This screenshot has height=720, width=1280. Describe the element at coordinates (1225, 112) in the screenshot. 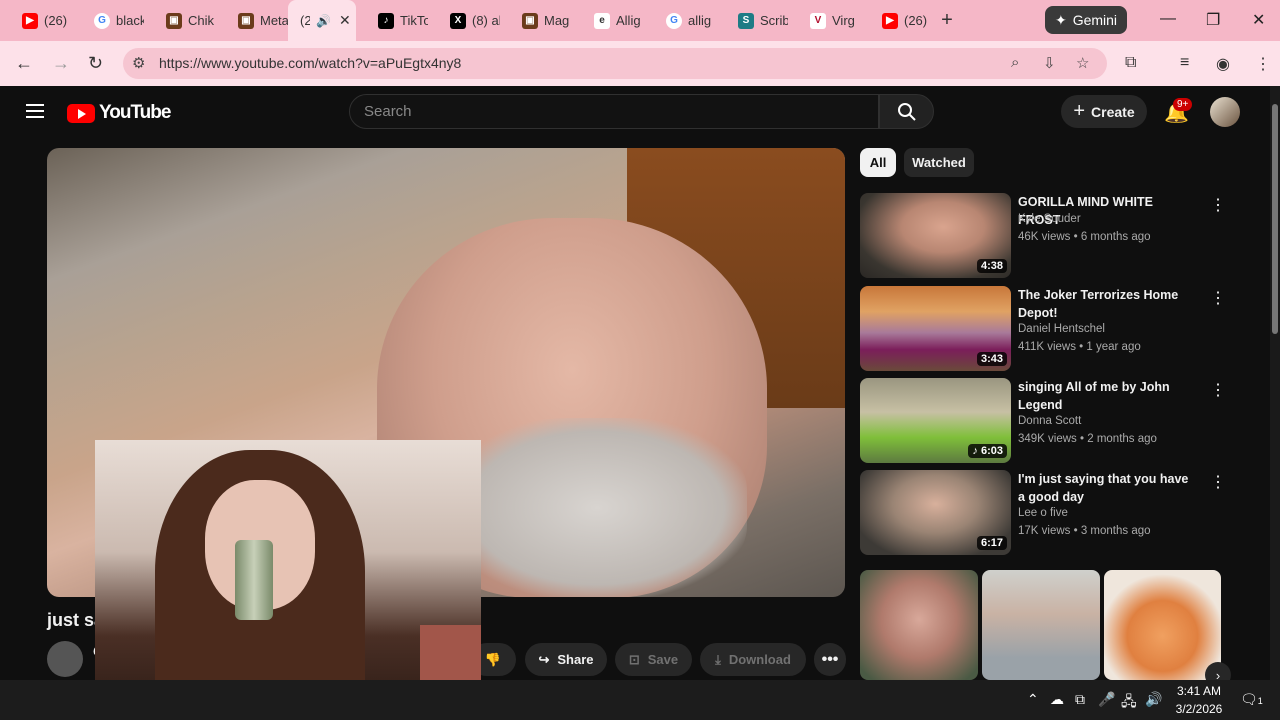

I see `account-avatar` at that location.